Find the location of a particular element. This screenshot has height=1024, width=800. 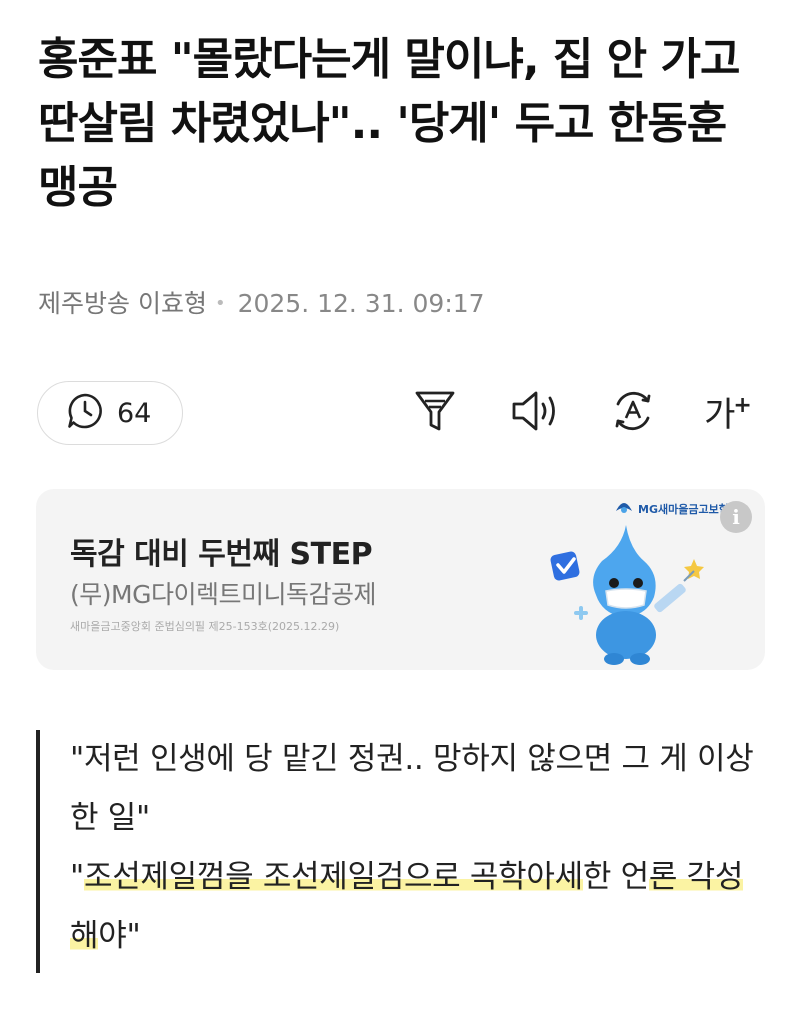

font-size-plus: + is located at coordinates (742, 405).